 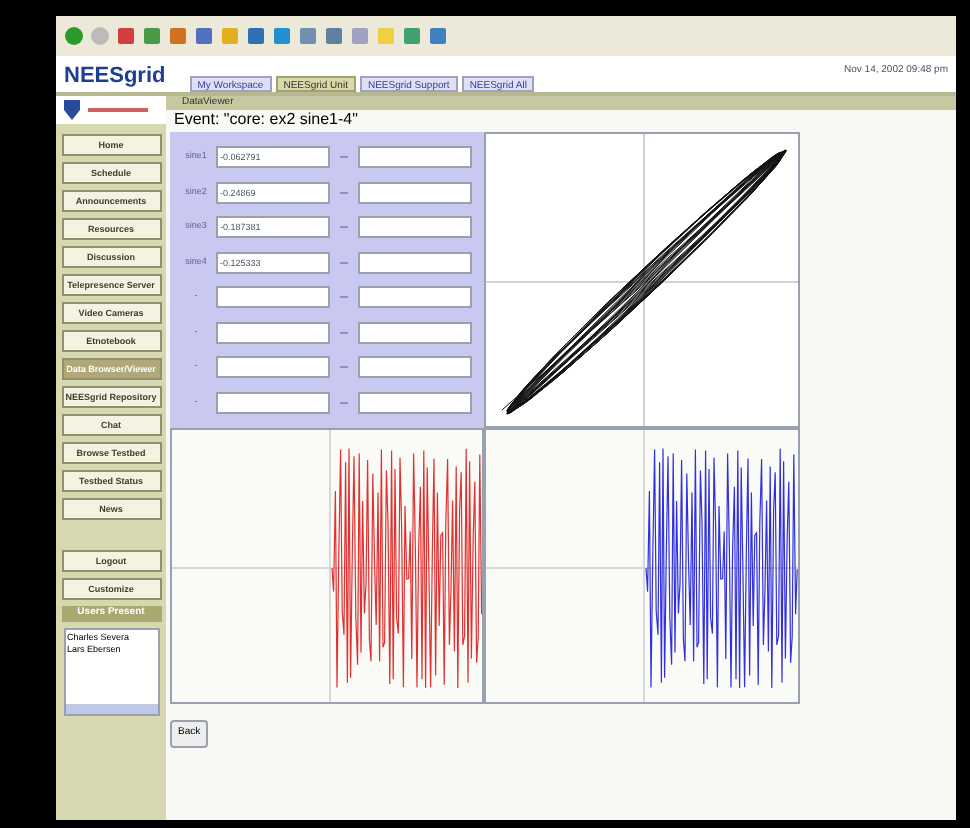 What do you see at coordinates (115, 77) in the screenshot?
I see `site-logo: NEESgrid` at bounding box center [115, 77].